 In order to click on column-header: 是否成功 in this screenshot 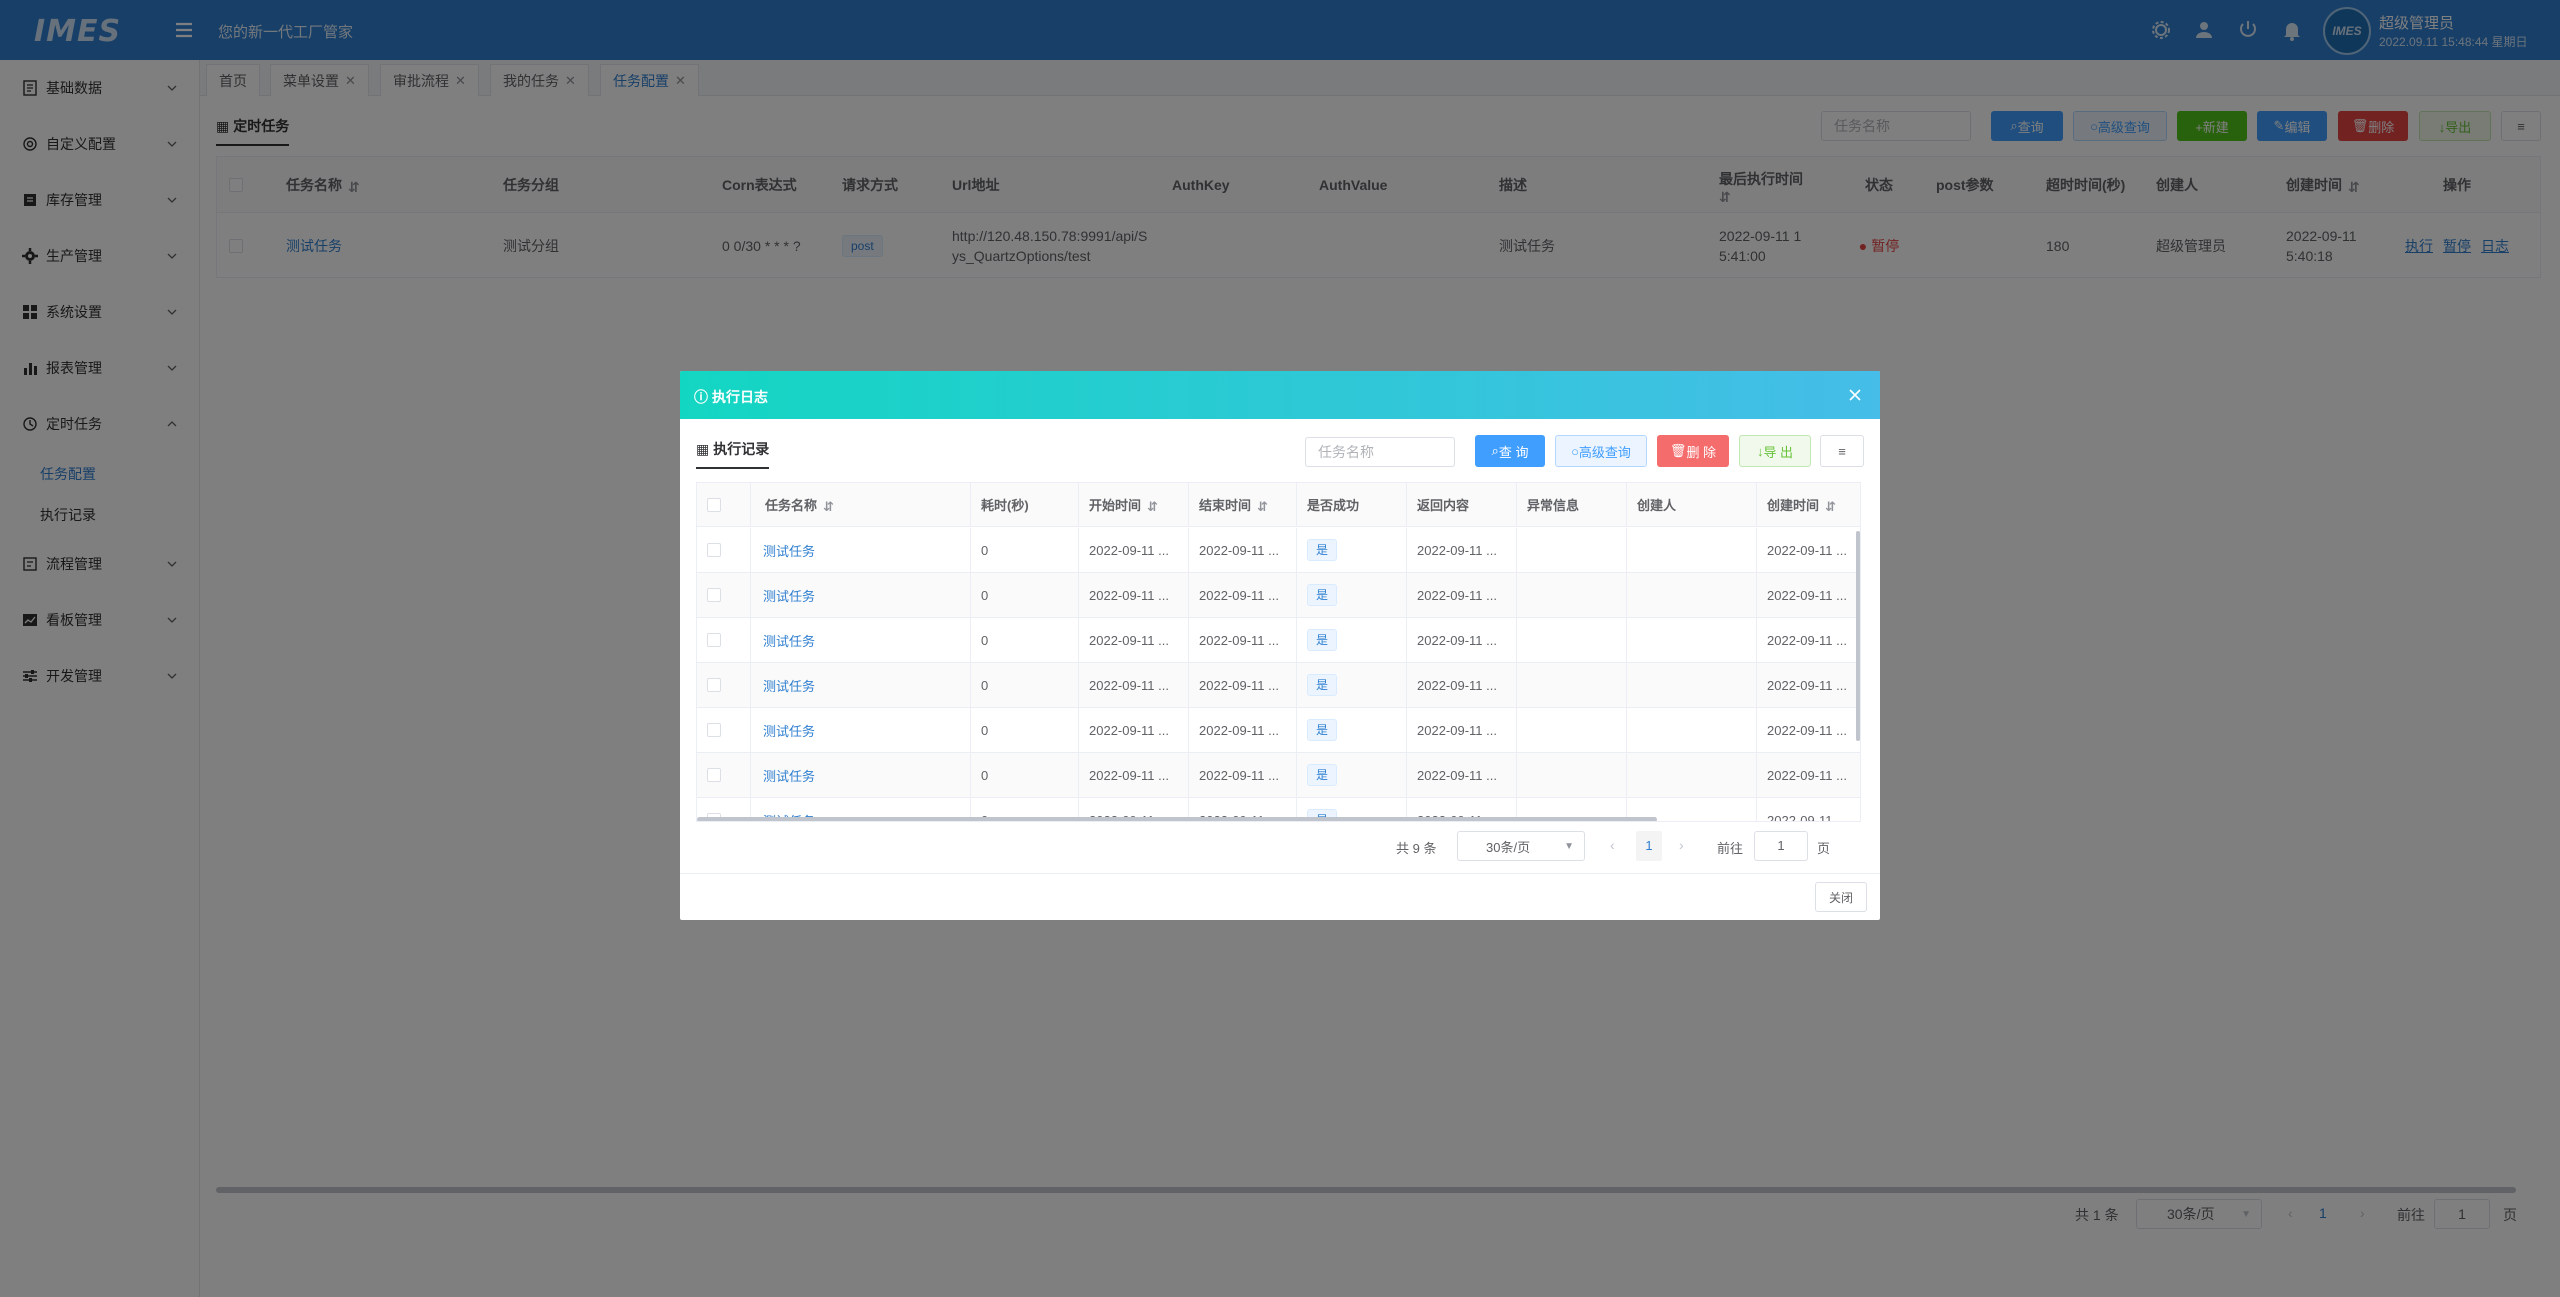, I will do `click(1352, 505)`.